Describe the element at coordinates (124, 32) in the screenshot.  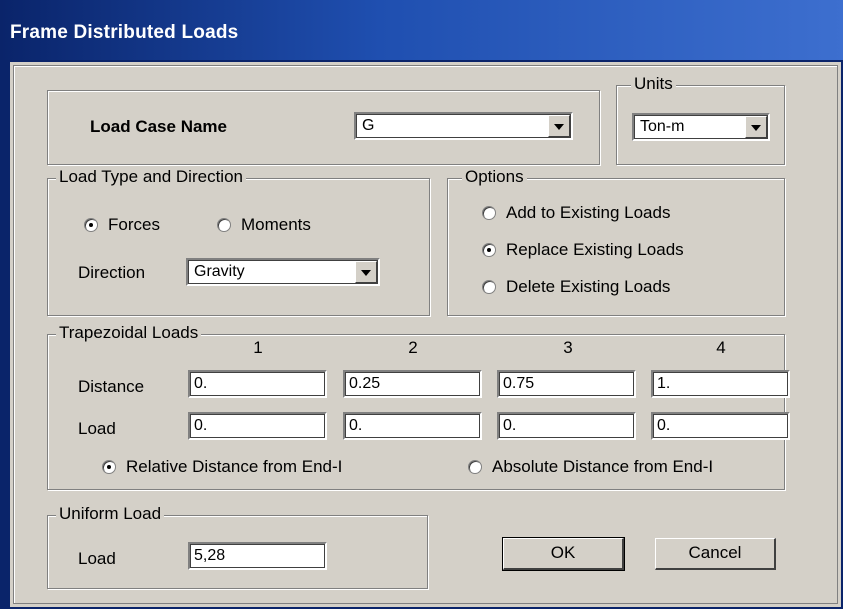
I see `window-title: Frame Distributed Loads` at that location.